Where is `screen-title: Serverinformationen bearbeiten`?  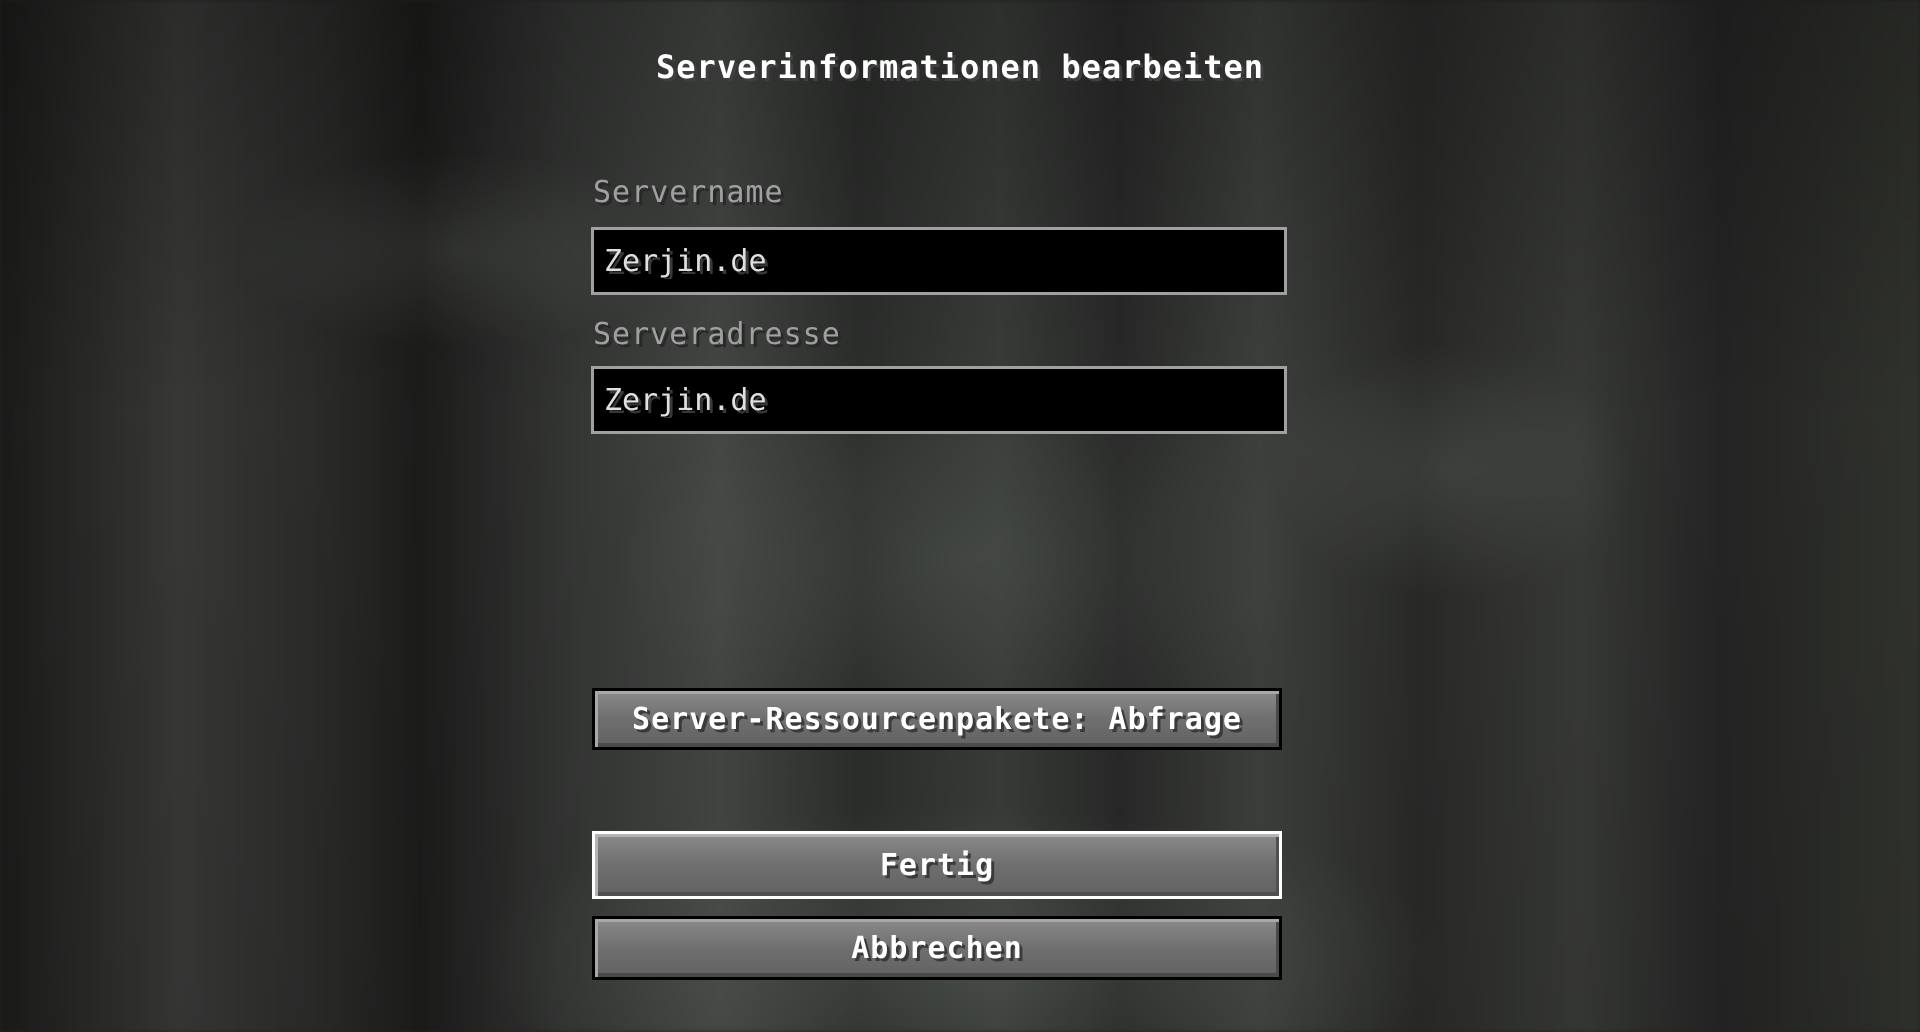
screen-title: Serverinformationen bearbeiten is located at coordinates (960, 67).